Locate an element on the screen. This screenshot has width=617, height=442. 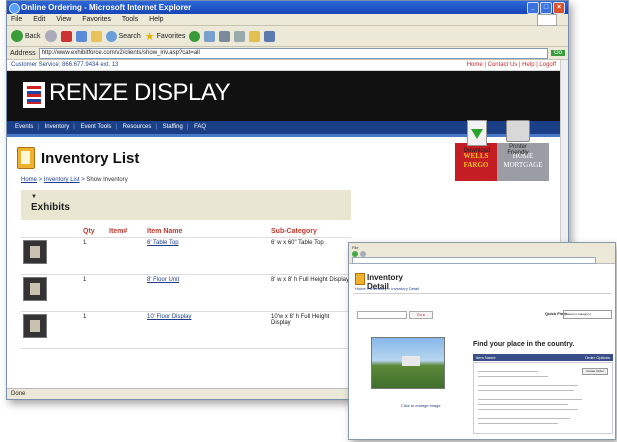
status-text: Done is located at coordinates (18, 394).